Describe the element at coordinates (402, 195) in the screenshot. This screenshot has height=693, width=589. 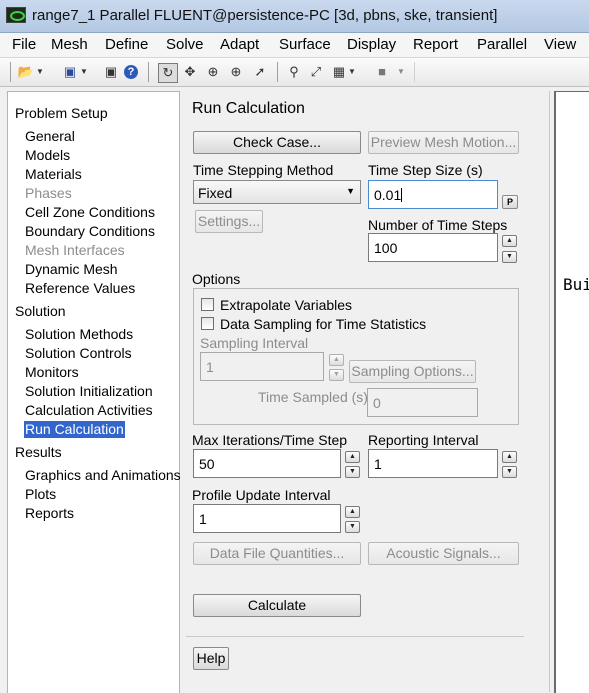
I see `text-cursor` at that location.